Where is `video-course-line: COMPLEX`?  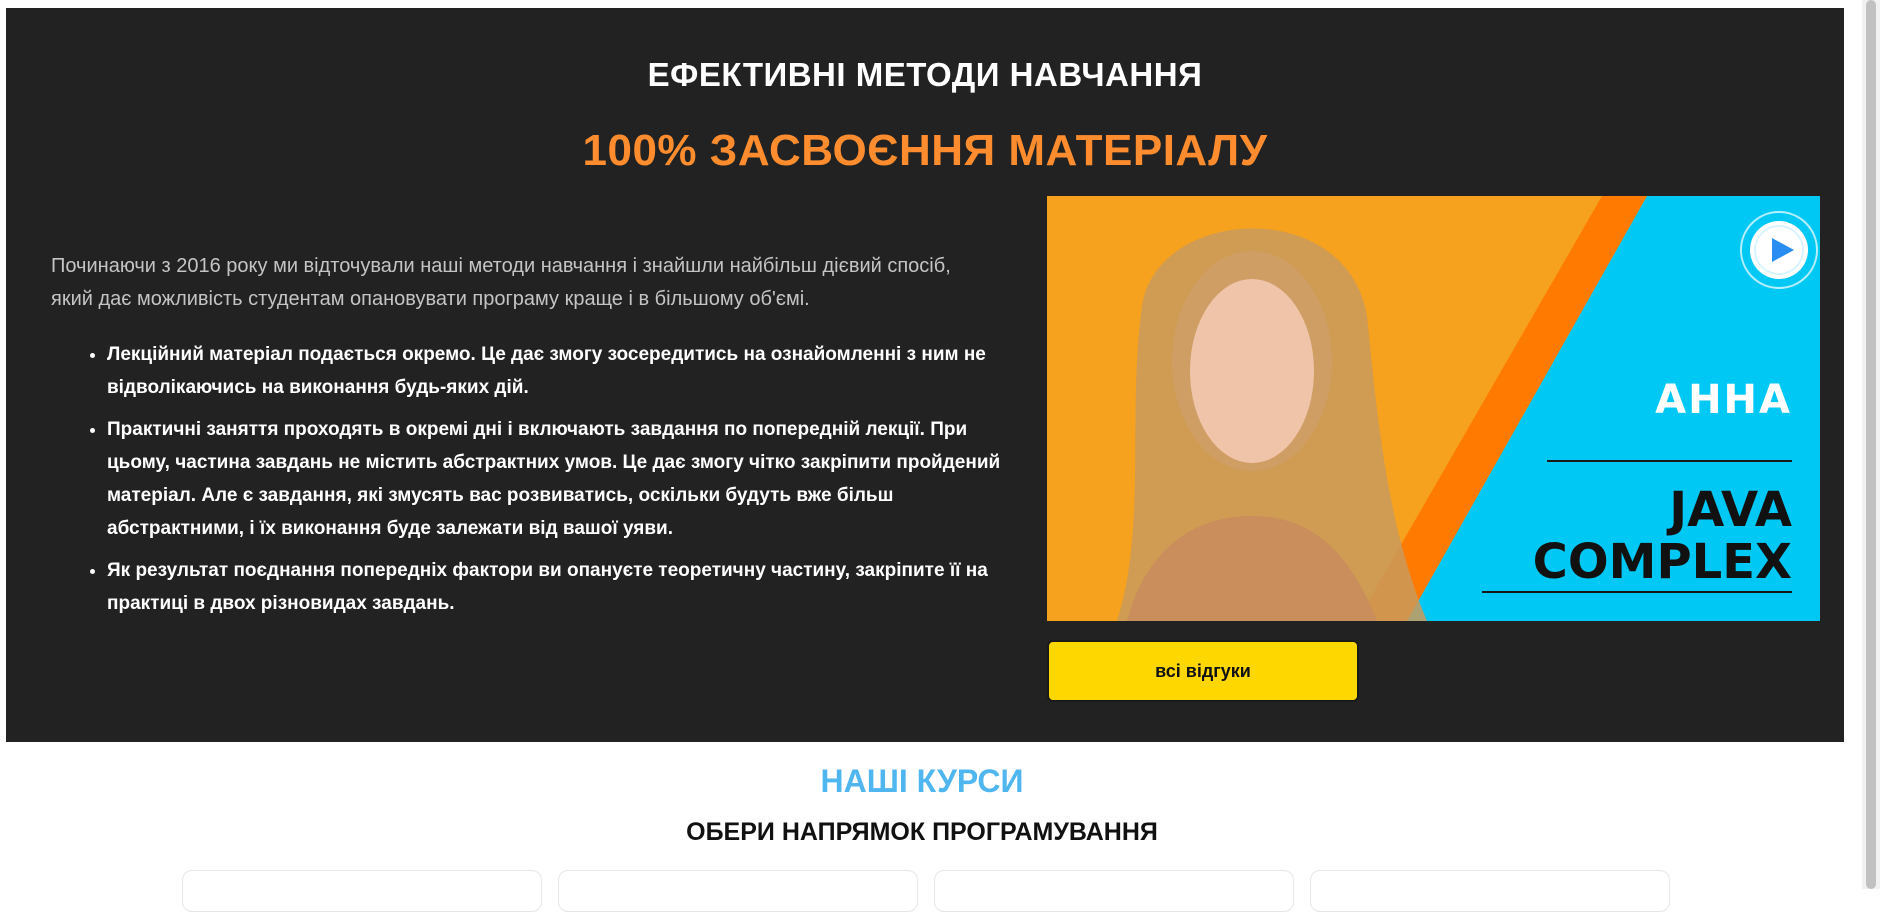 video-course-line: COMPLEX is located at coordinates (1662, 562).